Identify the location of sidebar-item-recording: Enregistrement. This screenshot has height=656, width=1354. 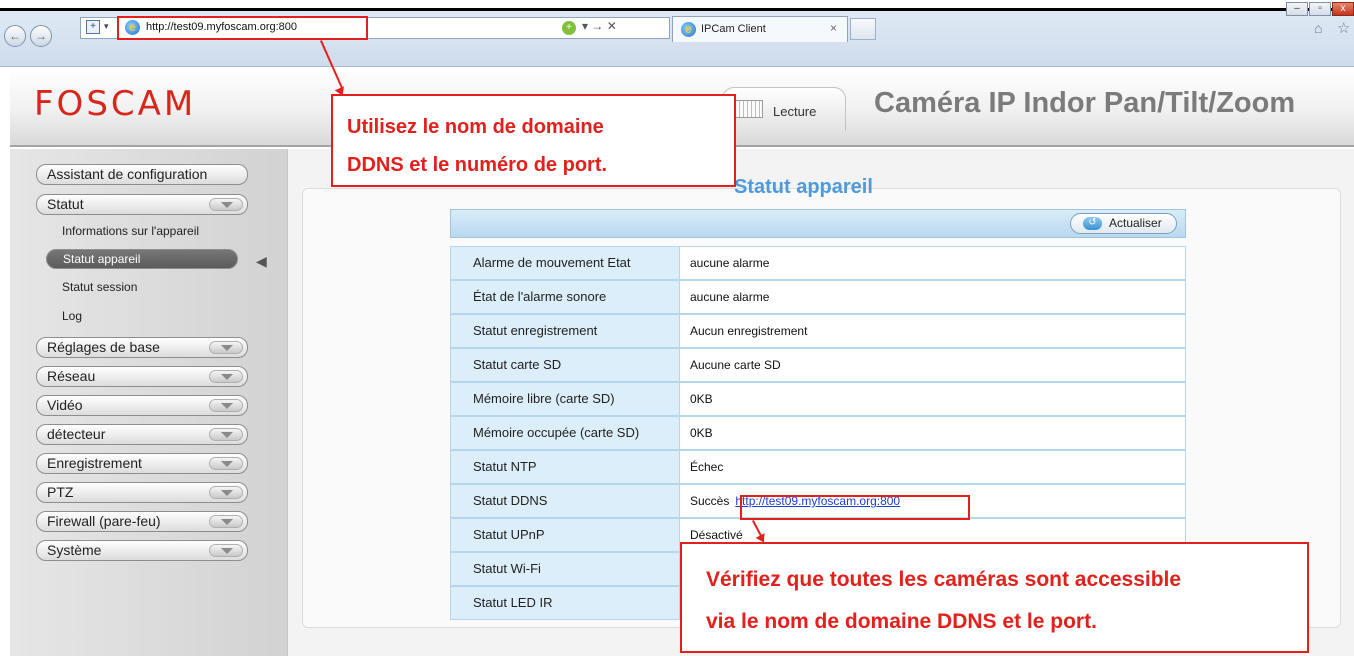
(142, 463).